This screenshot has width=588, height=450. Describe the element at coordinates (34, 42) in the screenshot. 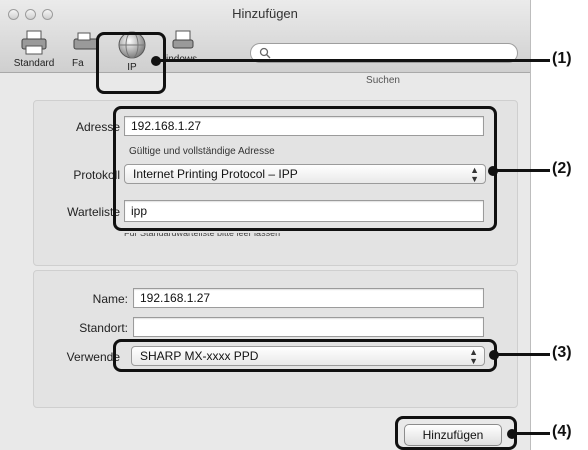

I see `printer-icon` at that location.